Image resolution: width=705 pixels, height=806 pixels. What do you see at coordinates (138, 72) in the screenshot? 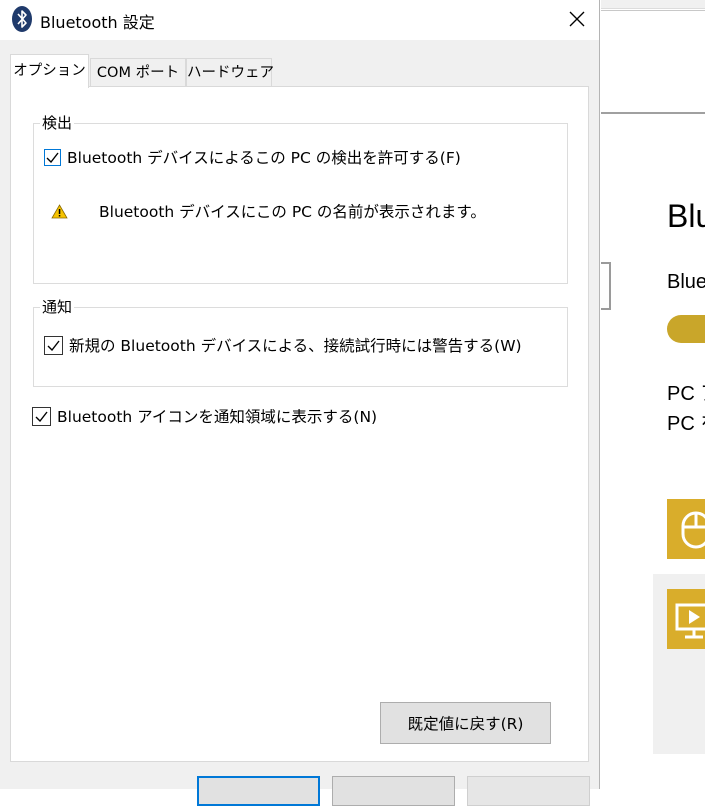
I see `tab-com-ports: COM ポート` at bounding box center [138, 72].